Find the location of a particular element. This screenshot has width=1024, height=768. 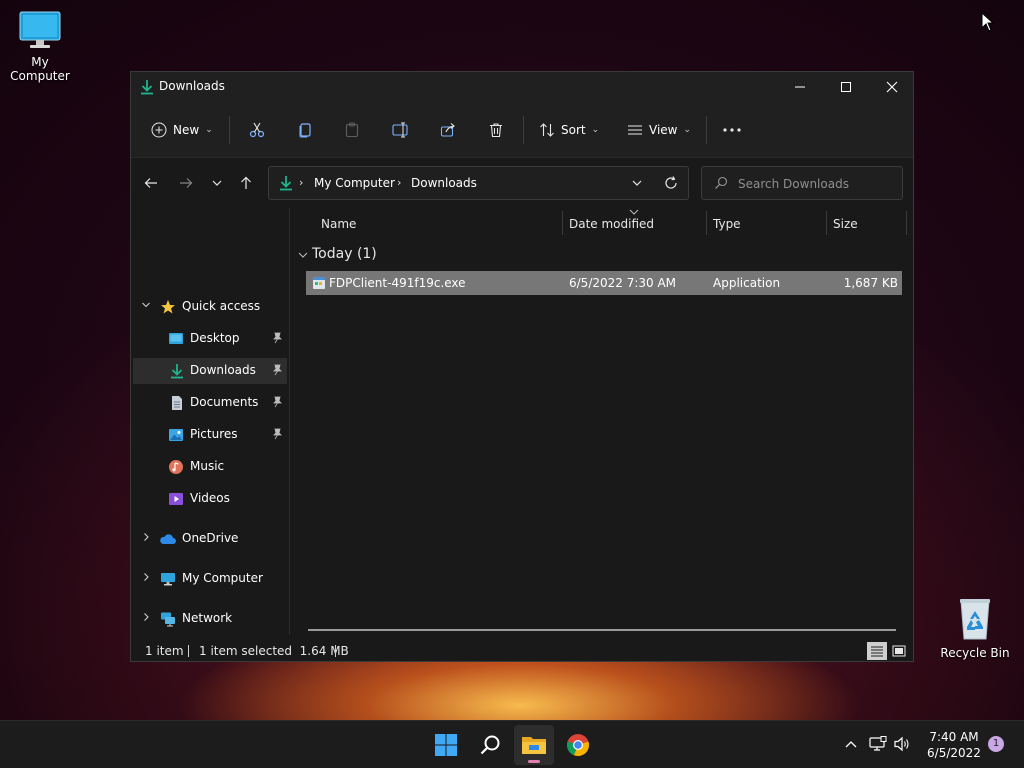

nav-label: Network is located at coordinates (207, 618).